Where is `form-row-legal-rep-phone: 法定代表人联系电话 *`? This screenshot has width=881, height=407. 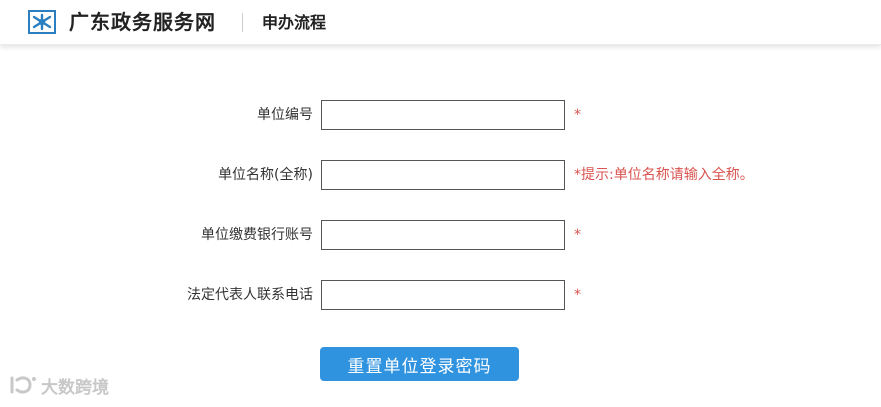
form-row-legal-rep-phone: 法定代表人联系电话 * is located at coordinates (440, 295).